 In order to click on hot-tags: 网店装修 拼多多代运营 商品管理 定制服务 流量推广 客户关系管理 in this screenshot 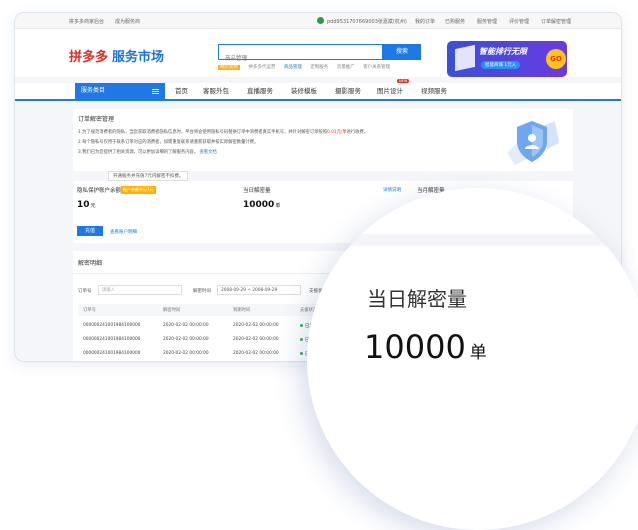, I will do `click(307, 67)`.